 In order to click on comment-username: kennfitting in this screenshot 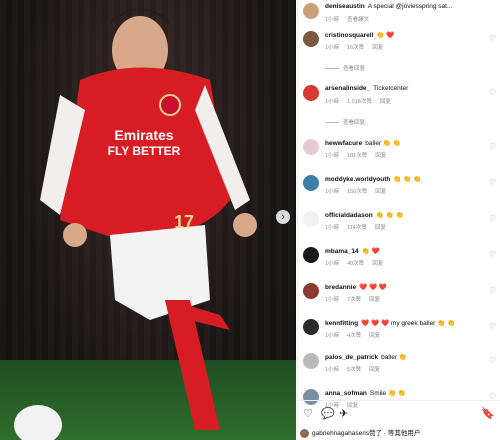, I will do `click(341, 323)`.